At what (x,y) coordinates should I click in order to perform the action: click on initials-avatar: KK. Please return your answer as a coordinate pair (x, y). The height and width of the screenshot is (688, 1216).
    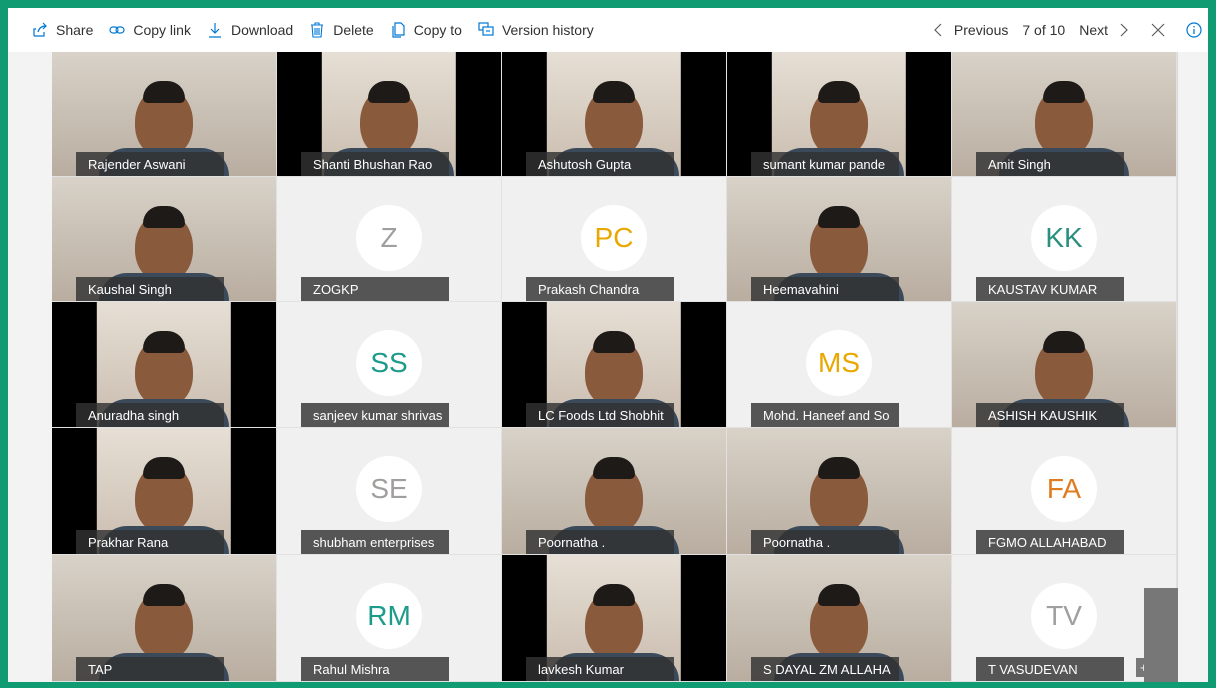
    Looking at the image, I should click on (1064, 238).